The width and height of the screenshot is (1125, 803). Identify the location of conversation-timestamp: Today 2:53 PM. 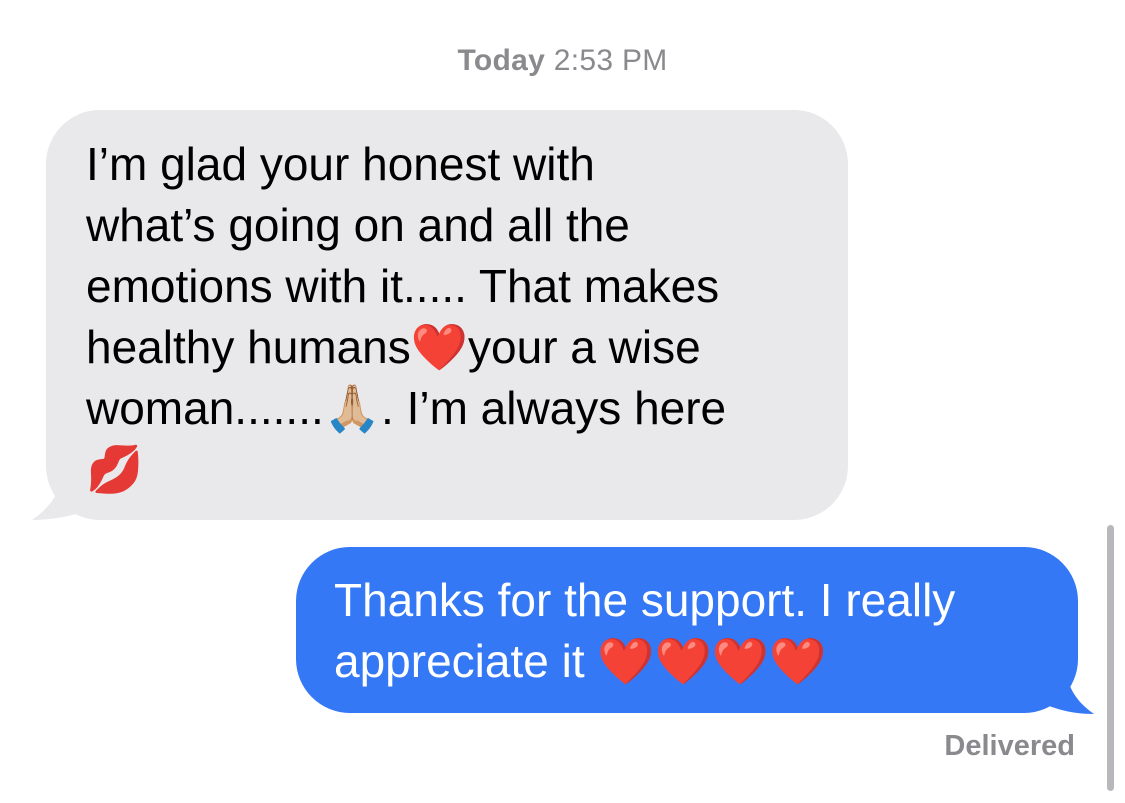
(562, 61).